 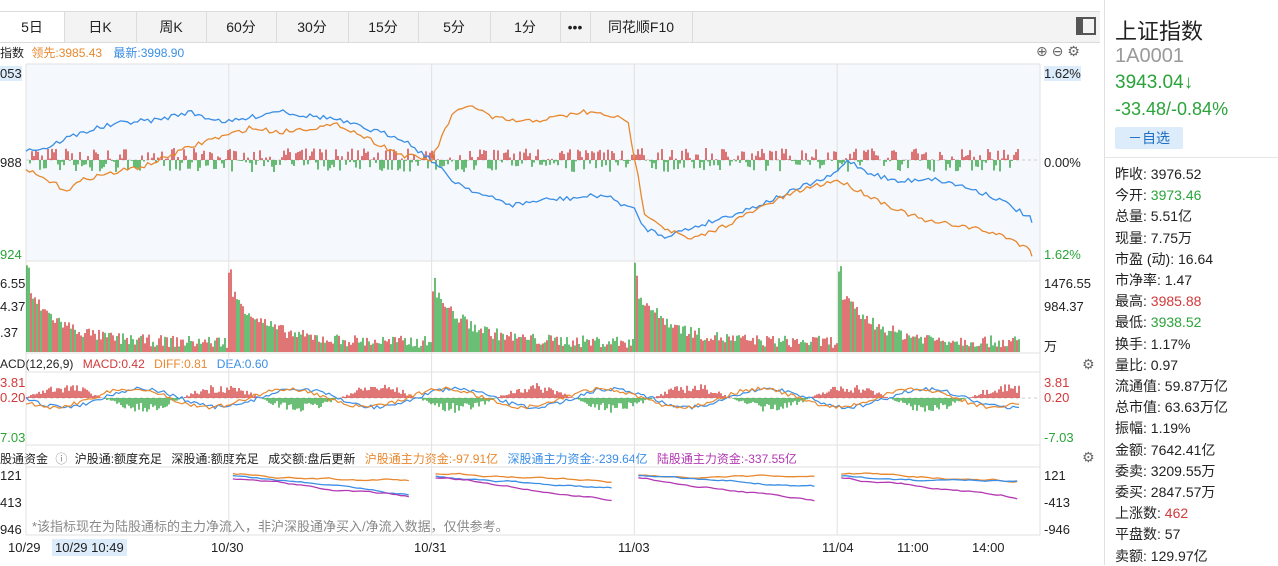 What do you see at coordinates (1172, 109) in the screenshot?
I see `index-change: -33.48/-0.84%` at bounding box center [1172, 109].